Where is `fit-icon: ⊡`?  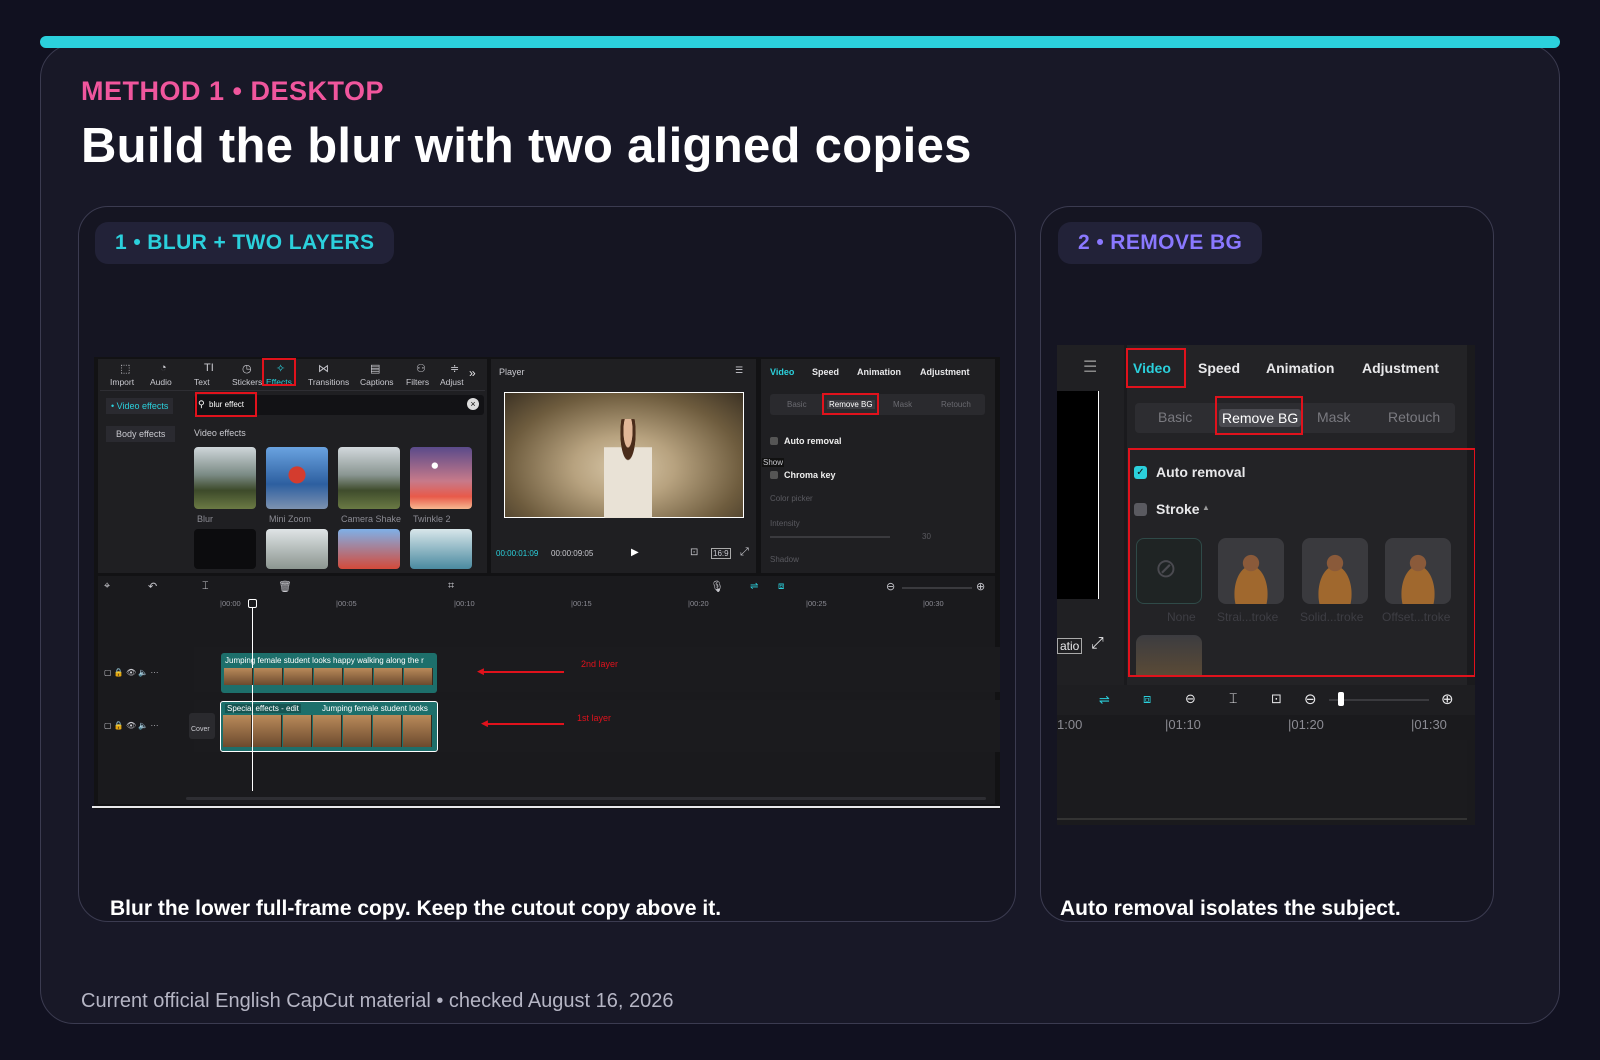 fit-icon: ⊡ is located at coordinates (694, 552).